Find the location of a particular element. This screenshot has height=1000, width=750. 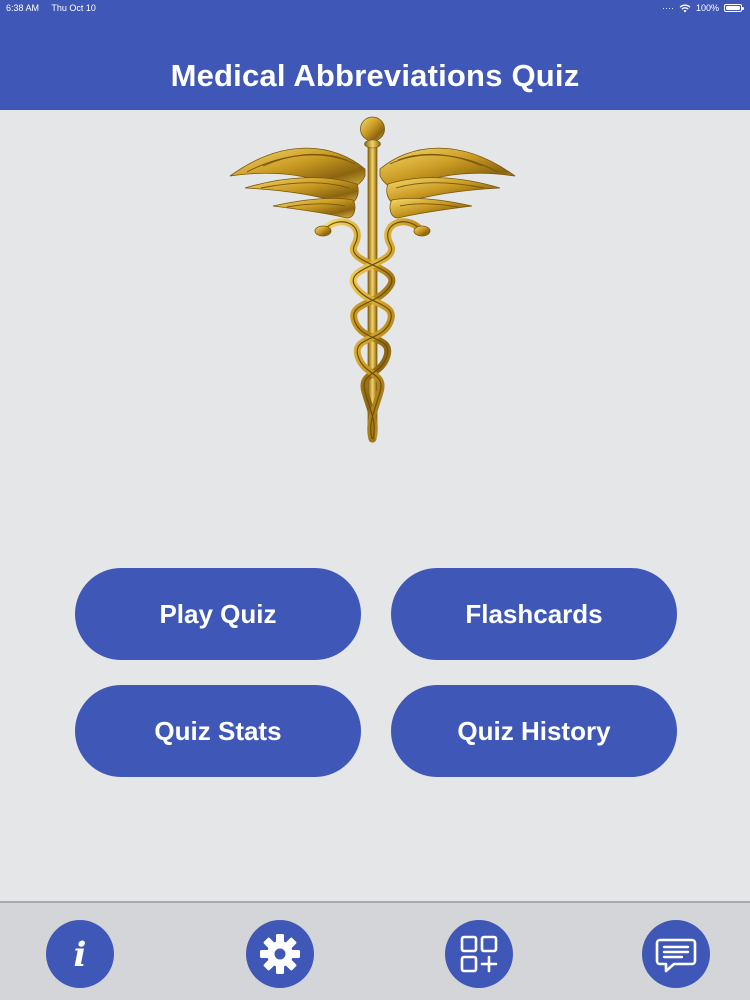

more-apps-button is located at coordinates (479, 954).